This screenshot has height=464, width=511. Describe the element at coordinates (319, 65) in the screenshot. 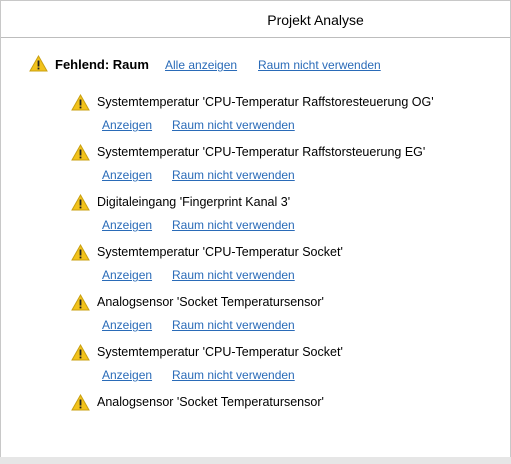

I see `group-room-unused-link: Raum nicht verwenden` at that location.